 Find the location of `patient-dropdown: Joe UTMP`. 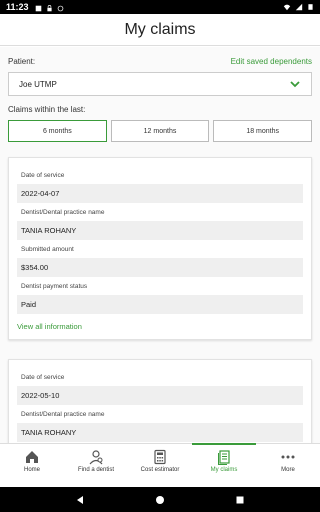

patient-dropdown: Joe UTMP is located at coordinates (160, 84).